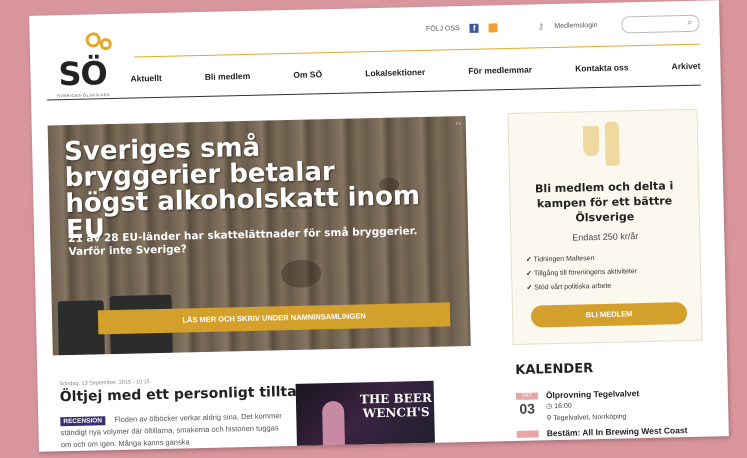 Image resolution: width=747 pixels, height=458 pixels. I want to click on key-icon: ⚷, so click(541, 26).